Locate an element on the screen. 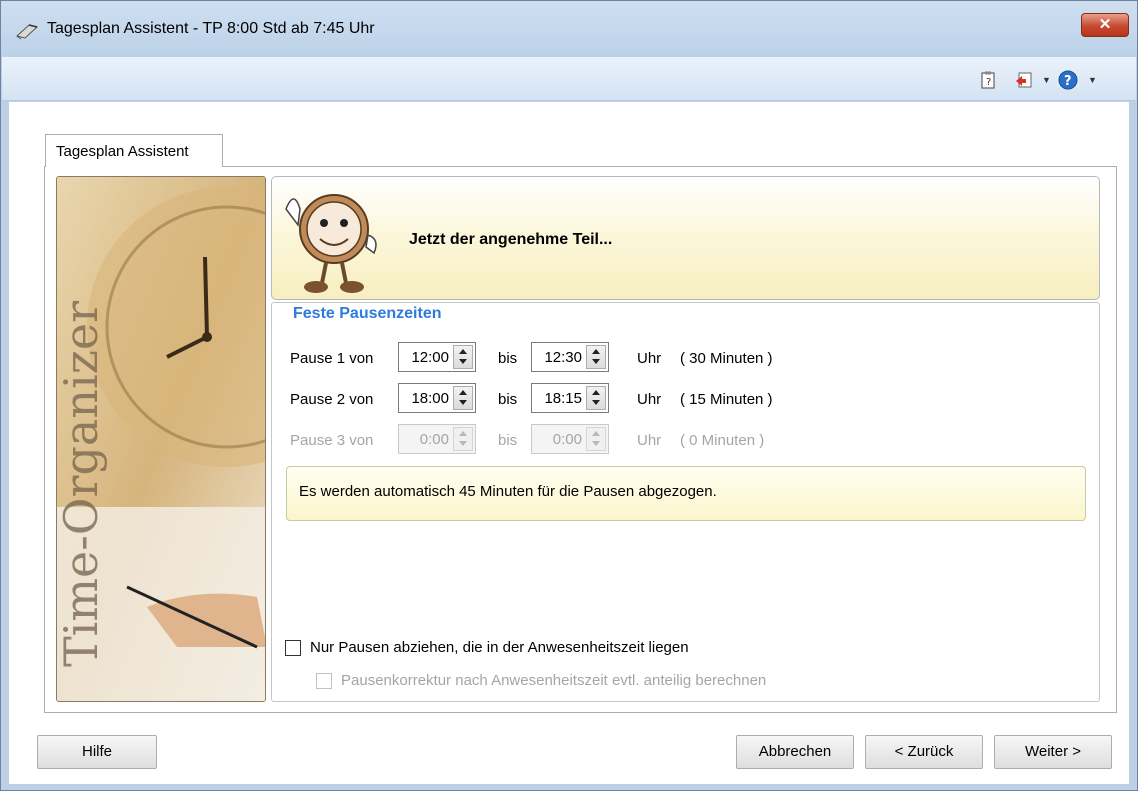  pause-1-to-spinner: 12:30 is located at coordinates (570, 357).